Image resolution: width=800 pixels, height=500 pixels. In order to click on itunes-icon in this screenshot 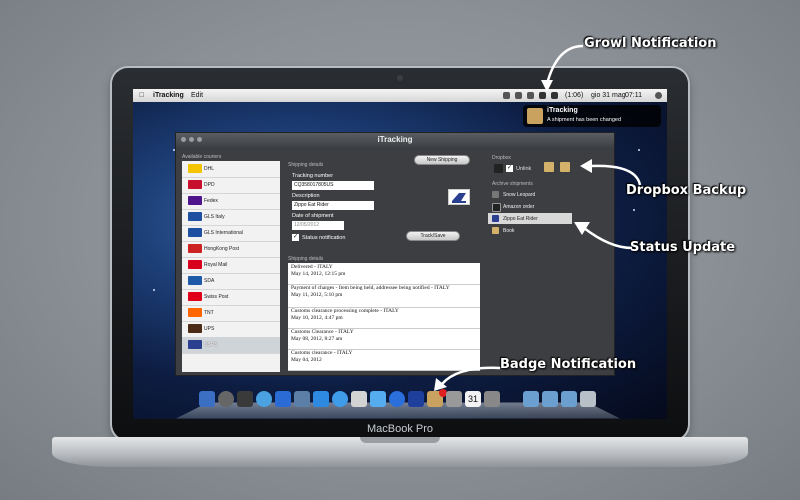, I will do `click(397, 399)`.